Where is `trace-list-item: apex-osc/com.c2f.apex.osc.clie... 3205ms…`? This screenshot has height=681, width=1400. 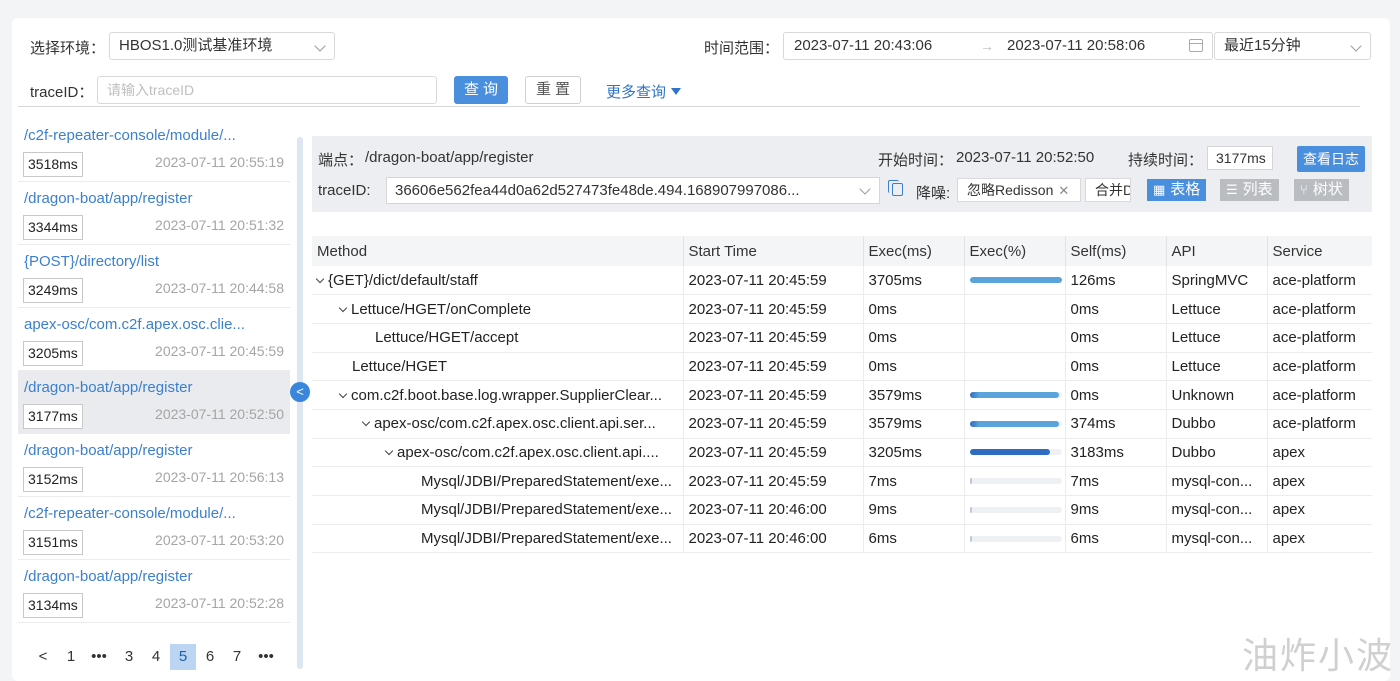
trace-list-item: apex-osc/com.c2f.apex.osc.clie... 3205ms… is located at coordinates (154, 339).